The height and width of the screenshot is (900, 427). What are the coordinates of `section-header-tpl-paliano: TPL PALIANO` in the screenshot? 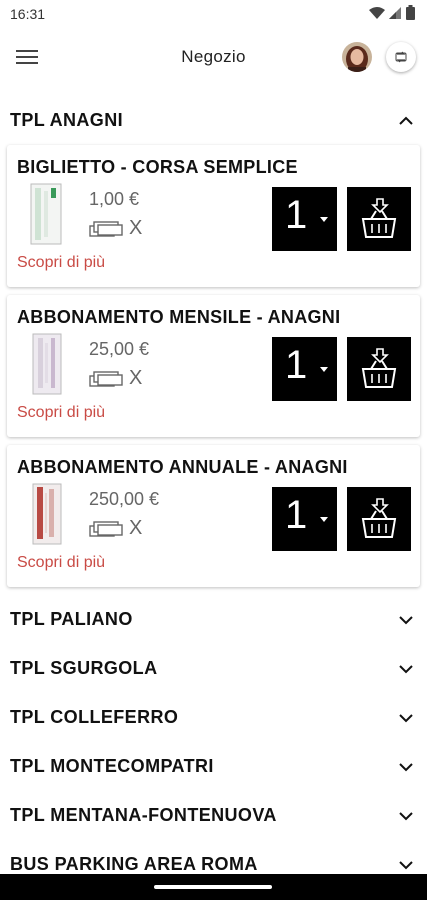 It's located at (213, 619).